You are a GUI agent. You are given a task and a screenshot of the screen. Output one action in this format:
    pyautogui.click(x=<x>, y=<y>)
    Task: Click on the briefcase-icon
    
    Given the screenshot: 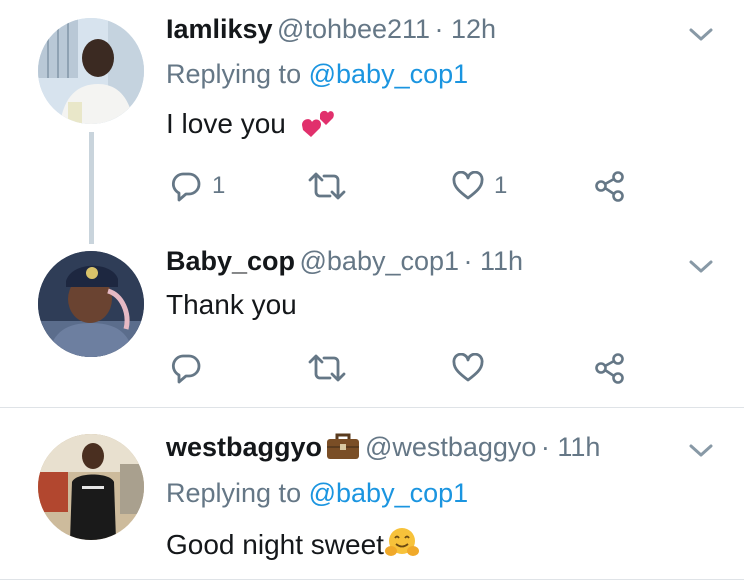 What is the action you would take?
    pyautogui.click(x=343, y=446)
    